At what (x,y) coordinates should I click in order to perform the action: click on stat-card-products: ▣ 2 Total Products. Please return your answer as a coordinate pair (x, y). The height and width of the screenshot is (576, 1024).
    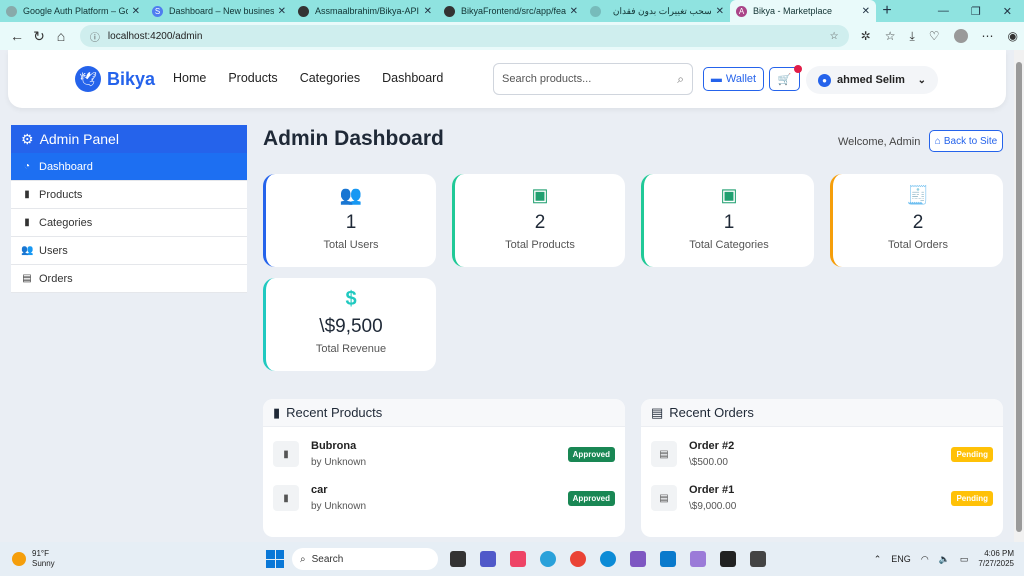
    Looking at the image, I should click on (538, 220).